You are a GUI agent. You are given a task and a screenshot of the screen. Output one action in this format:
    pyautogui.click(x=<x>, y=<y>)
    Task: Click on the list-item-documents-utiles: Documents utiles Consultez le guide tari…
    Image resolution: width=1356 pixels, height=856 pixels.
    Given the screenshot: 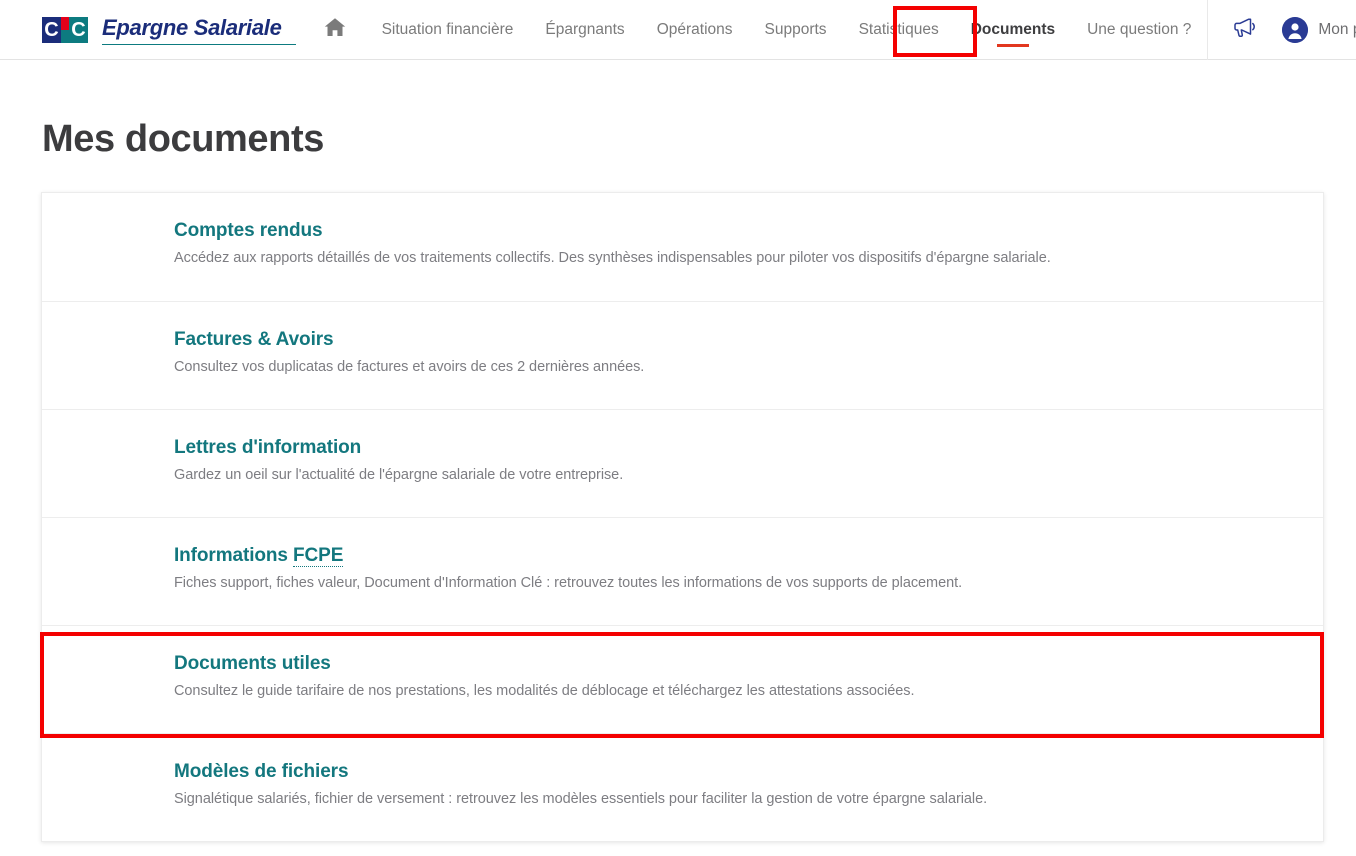 What is the action you would take?
    pyautogui.click(x=682, y=679)
    